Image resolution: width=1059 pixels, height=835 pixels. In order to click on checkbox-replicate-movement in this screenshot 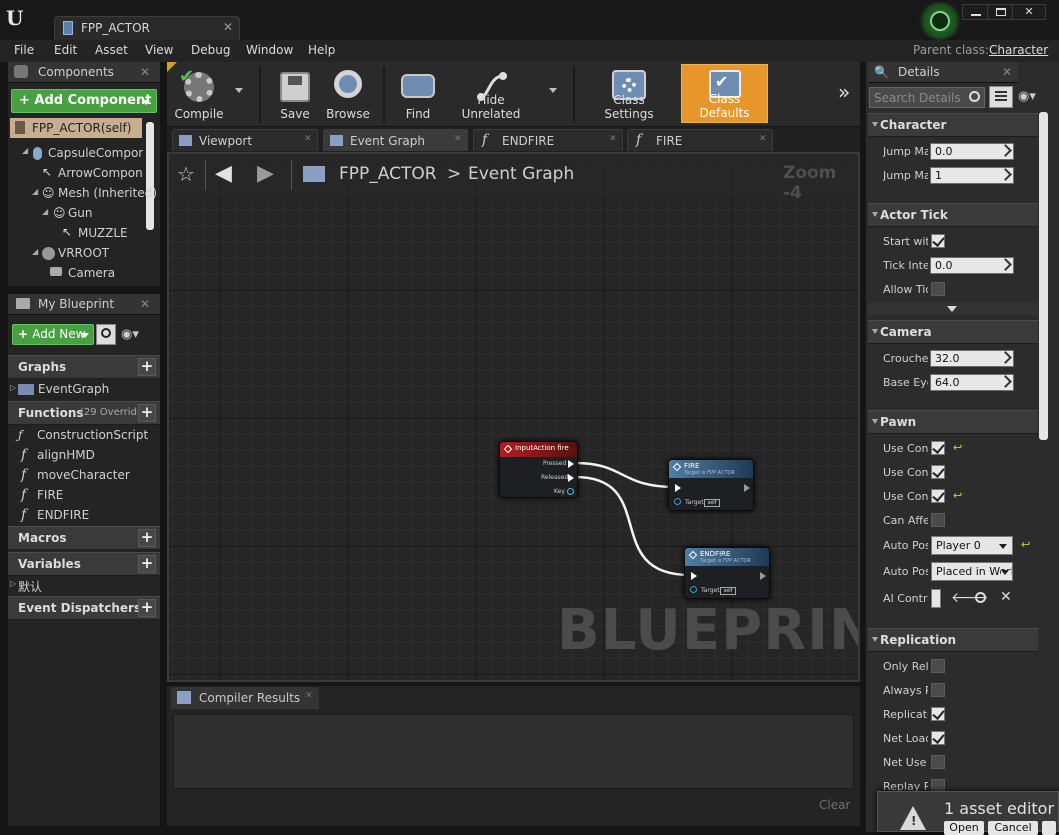, I will do `click(938, 714)`.